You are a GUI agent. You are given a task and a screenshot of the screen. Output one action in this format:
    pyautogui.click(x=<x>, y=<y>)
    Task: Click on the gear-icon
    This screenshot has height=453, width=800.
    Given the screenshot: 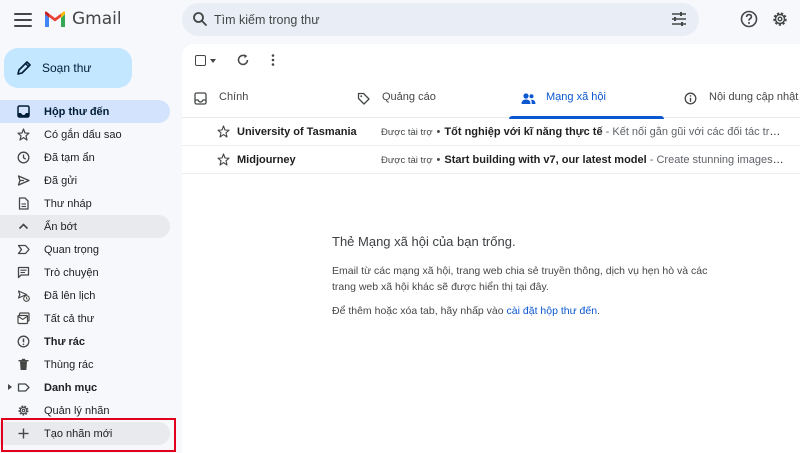 What is the action you would take?
    pyautogui.click(x=23, y=410)
    